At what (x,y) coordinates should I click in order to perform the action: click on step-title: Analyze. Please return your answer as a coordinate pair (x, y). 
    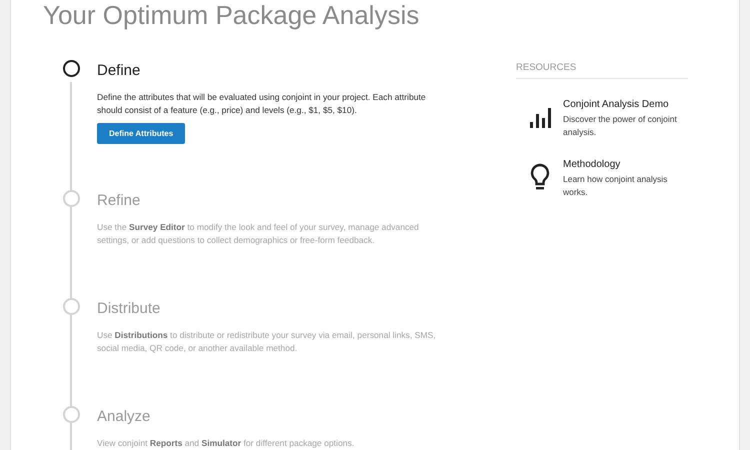
    Looking at the image, I should click on (124, 416).